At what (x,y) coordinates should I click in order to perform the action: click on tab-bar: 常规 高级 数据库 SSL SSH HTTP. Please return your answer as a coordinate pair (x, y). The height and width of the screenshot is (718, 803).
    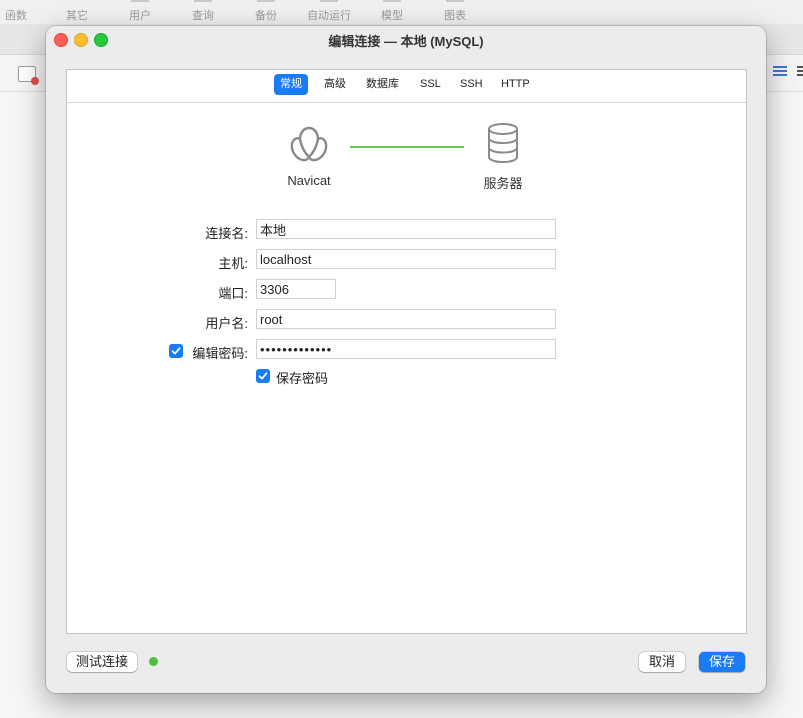
    Looking at the image, I should click on (406, 86).